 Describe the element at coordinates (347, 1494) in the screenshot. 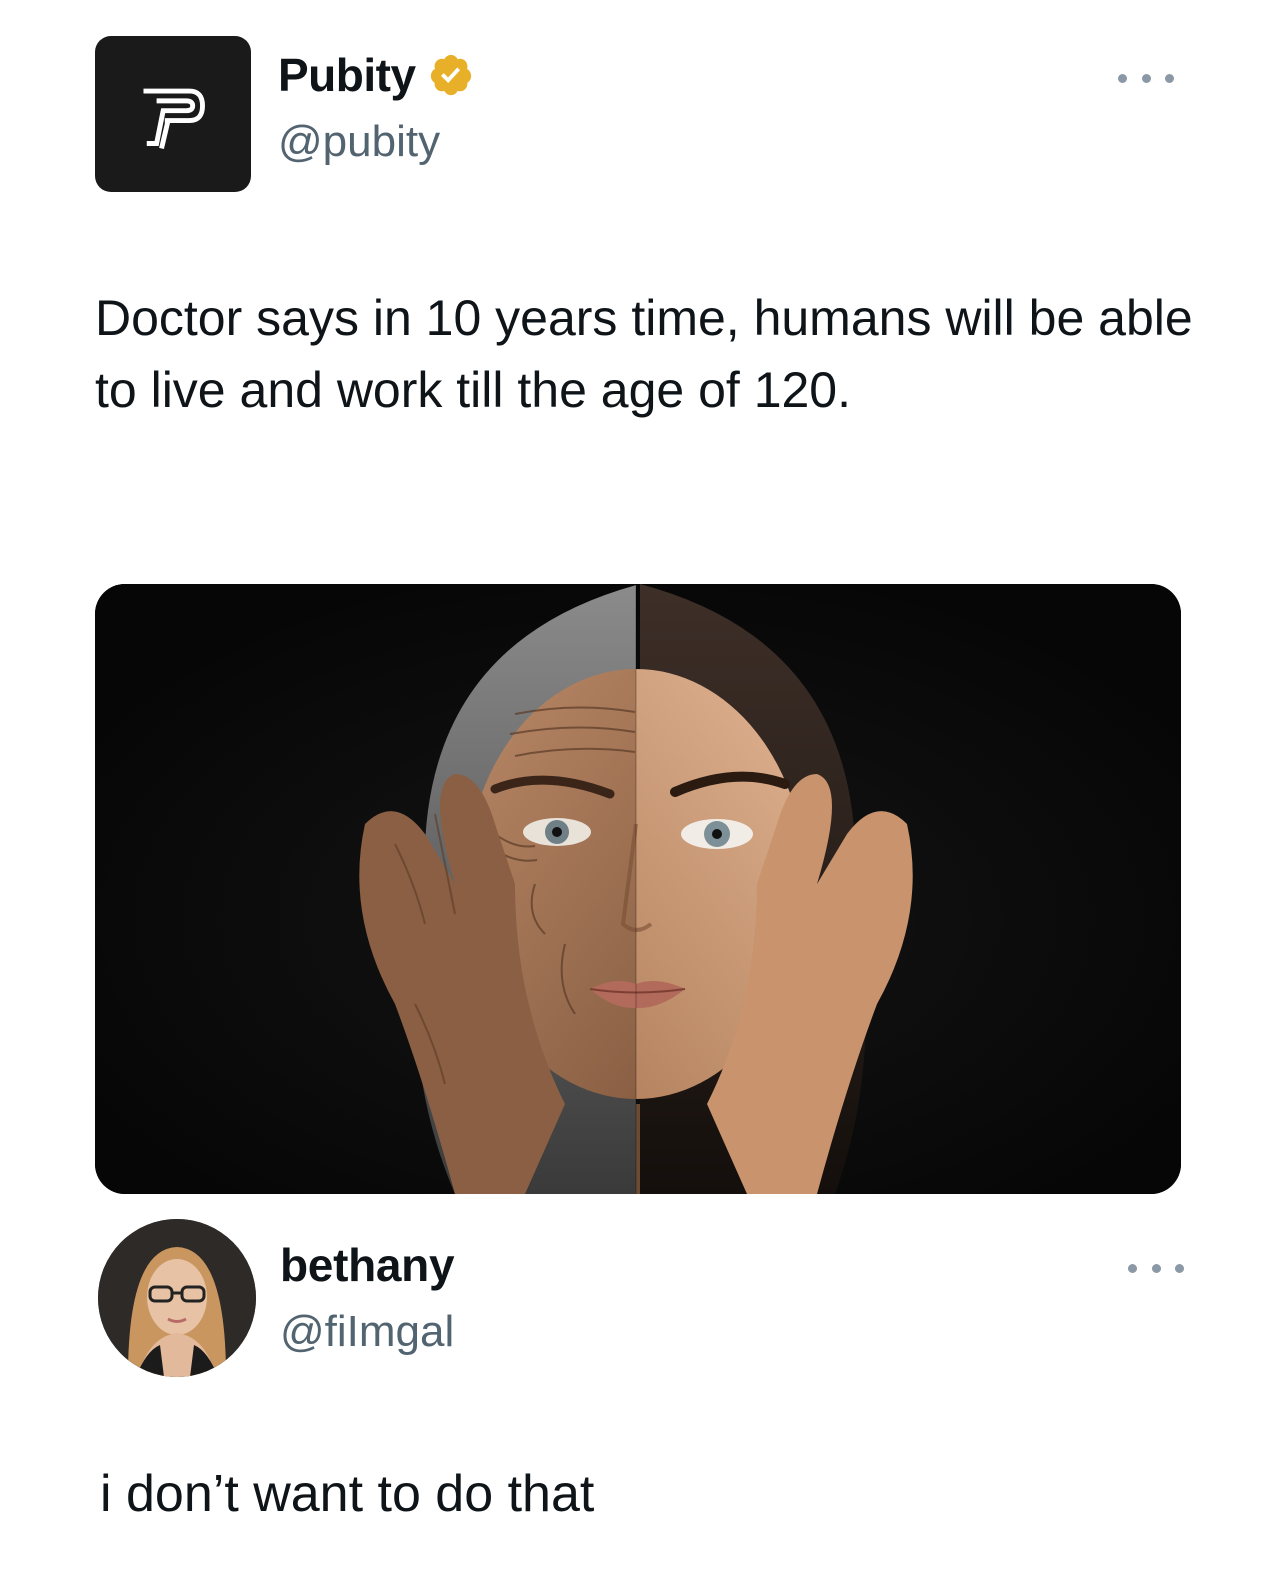

I see `reply-text: i don’t want to do that` at that location.